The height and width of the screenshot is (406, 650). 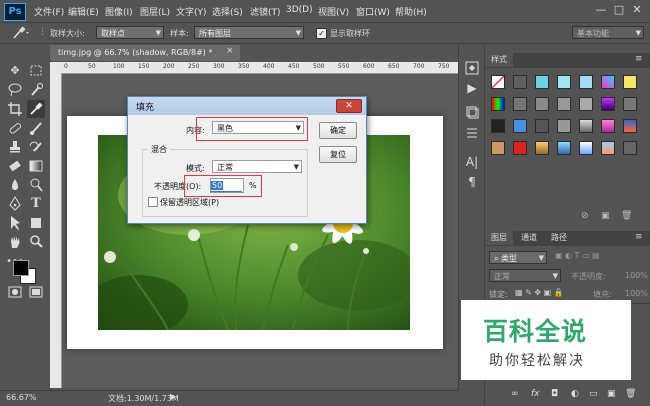 What do you see at coordinates (15, 90) in the screenshot?
I see `lasso-tool-icon` at bounding box center [15, 90].